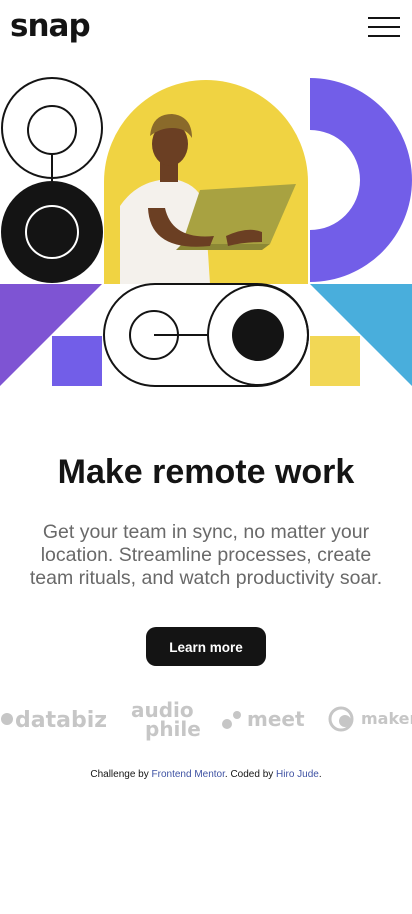 The image size is (412, 914). Describe the element at coordinates (173, 729) in the screenshot. I see `audiophile-text-line2: phile` at that location.